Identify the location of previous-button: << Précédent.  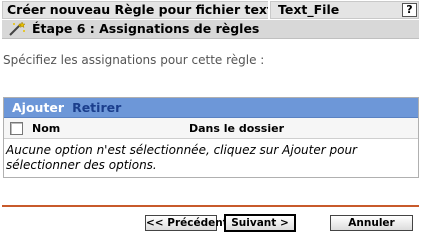
(186, 223).